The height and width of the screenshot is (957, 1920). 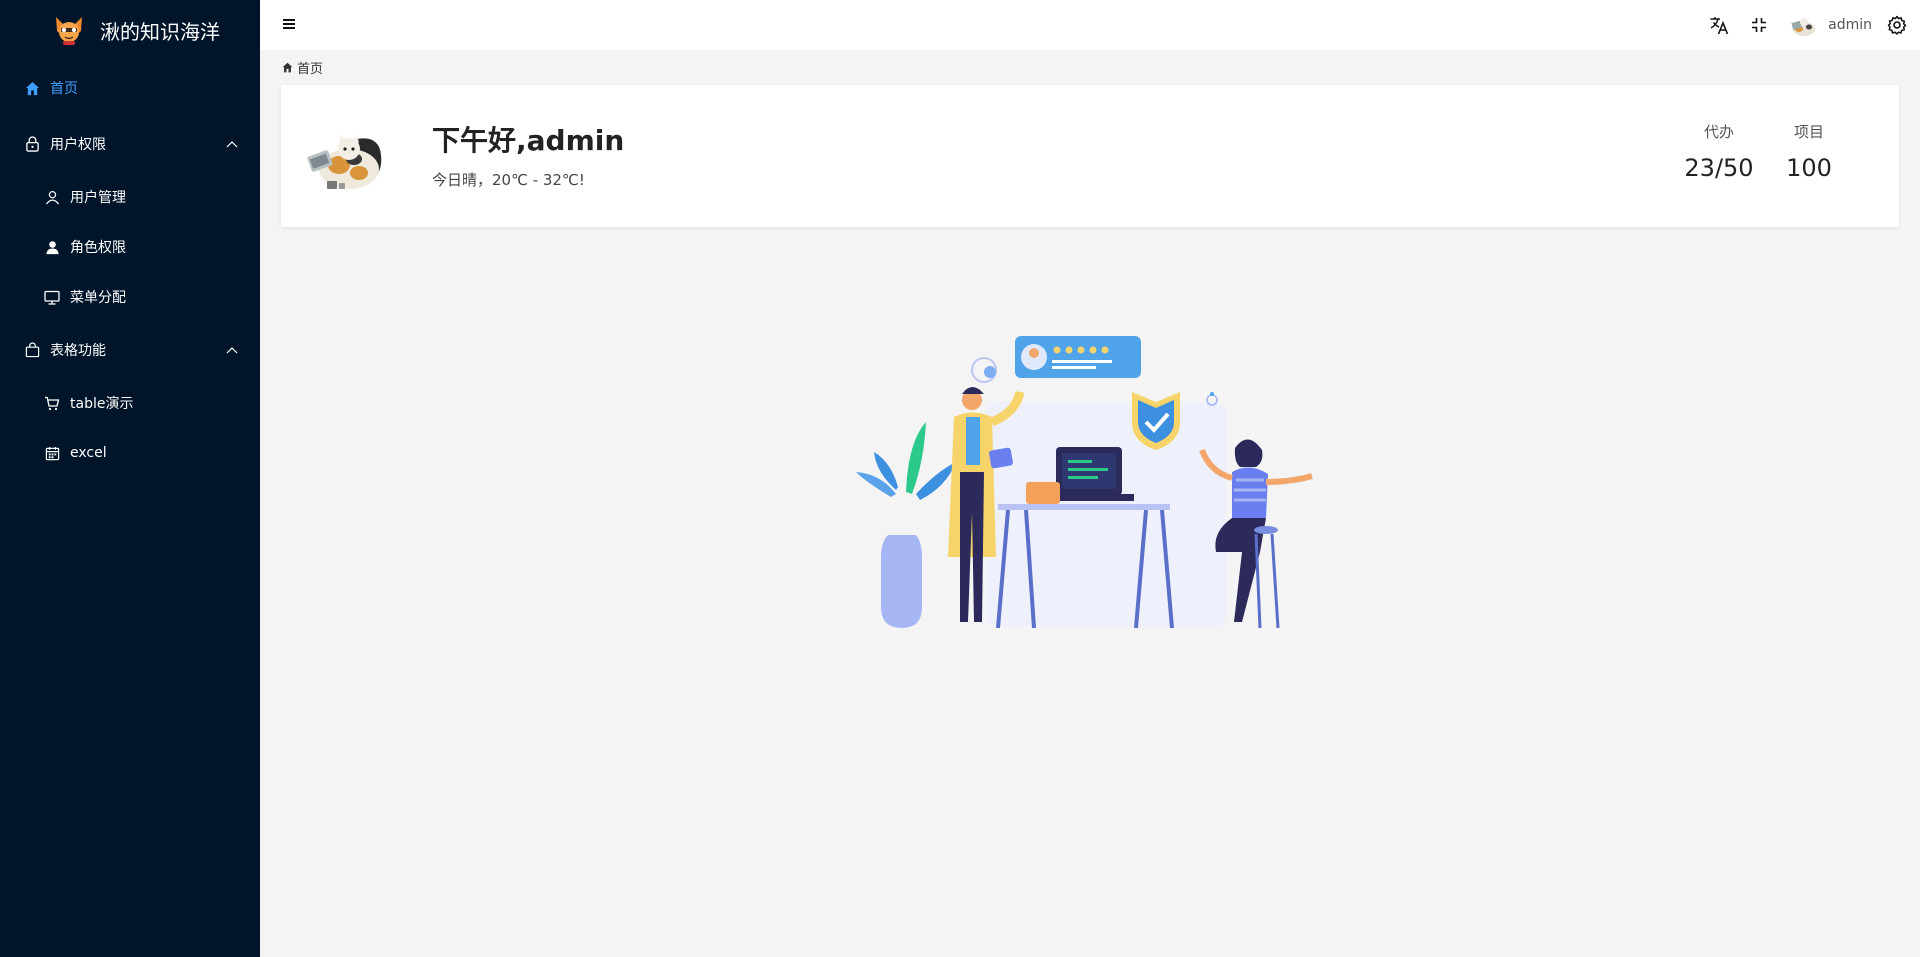 I want to click on user-outline-icon, so click(x=52, y=197).